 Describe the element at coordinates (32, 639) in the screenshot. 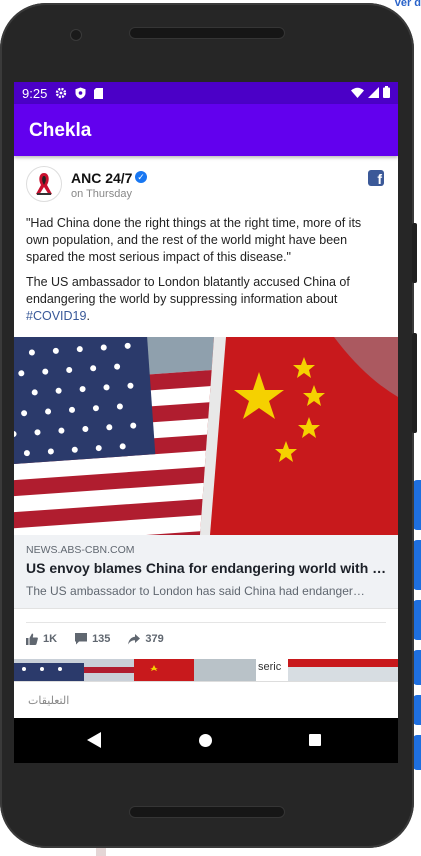

I see `thumbs-up-icon` at that location.